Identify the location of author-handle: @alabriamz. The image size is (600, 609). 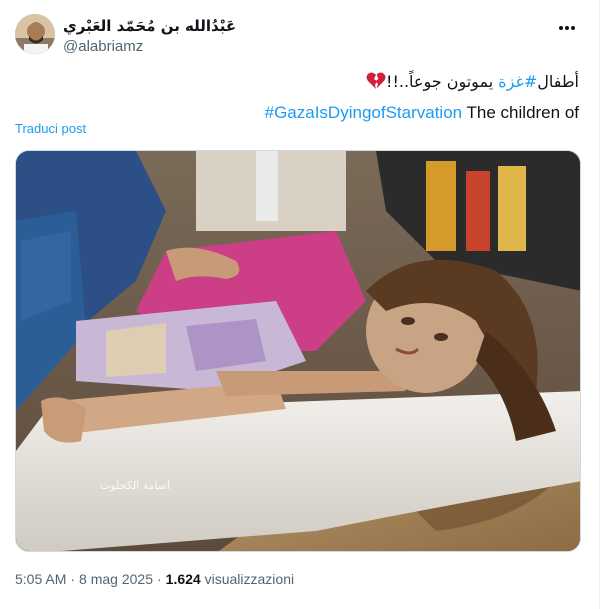
(149, 47).